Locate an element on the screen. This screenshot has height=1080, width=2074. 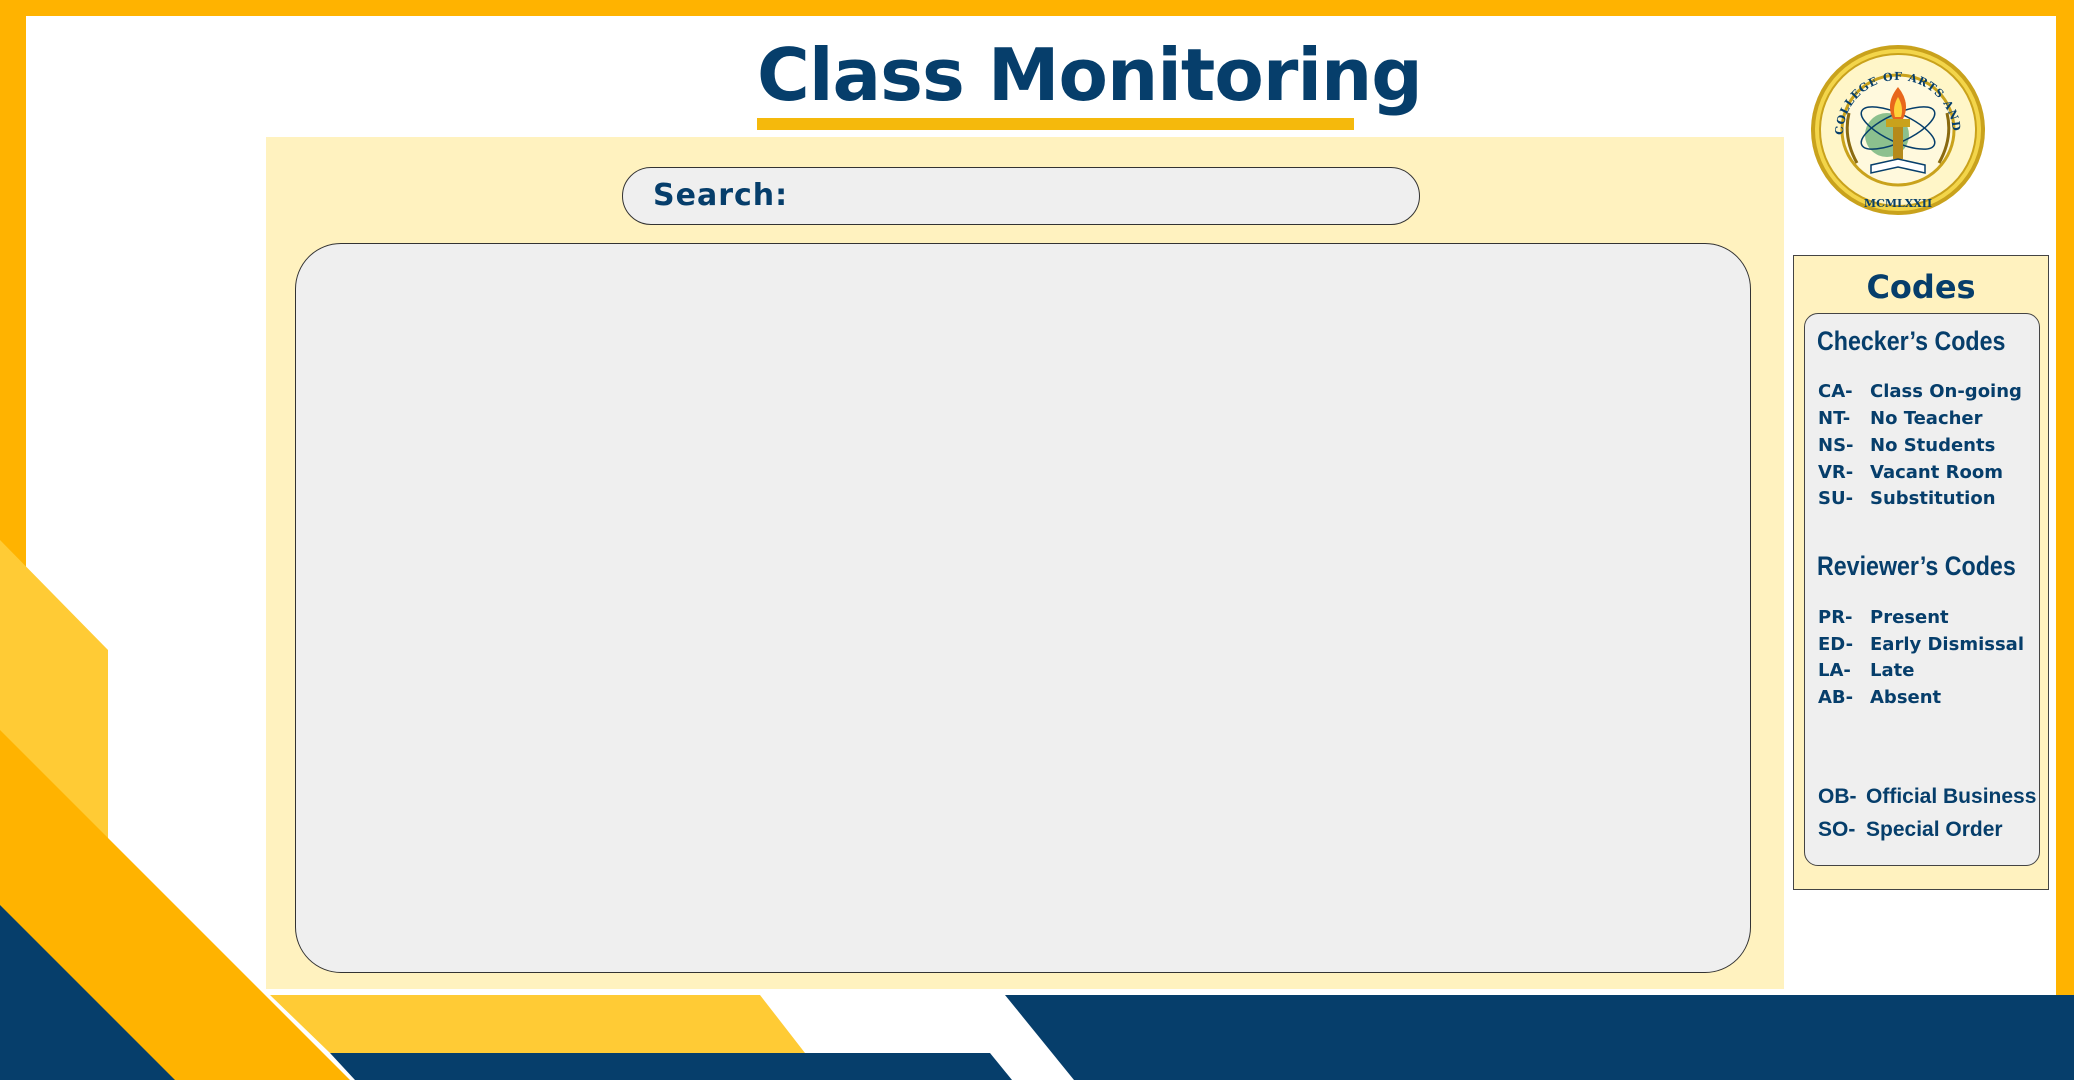
code-abbr: SO- is located at coordinates (1837, 829).